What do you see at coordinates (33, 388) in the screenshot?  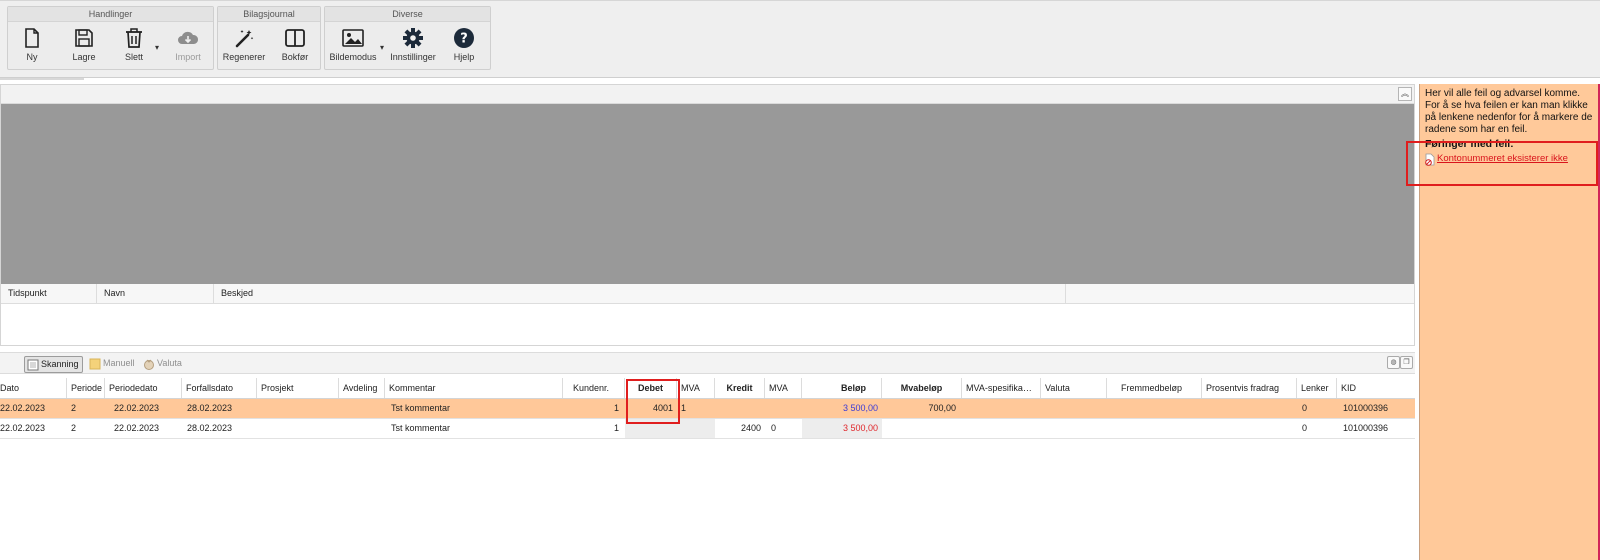 I see `column-header-dato: Dato` at bounding box center [33, 388].